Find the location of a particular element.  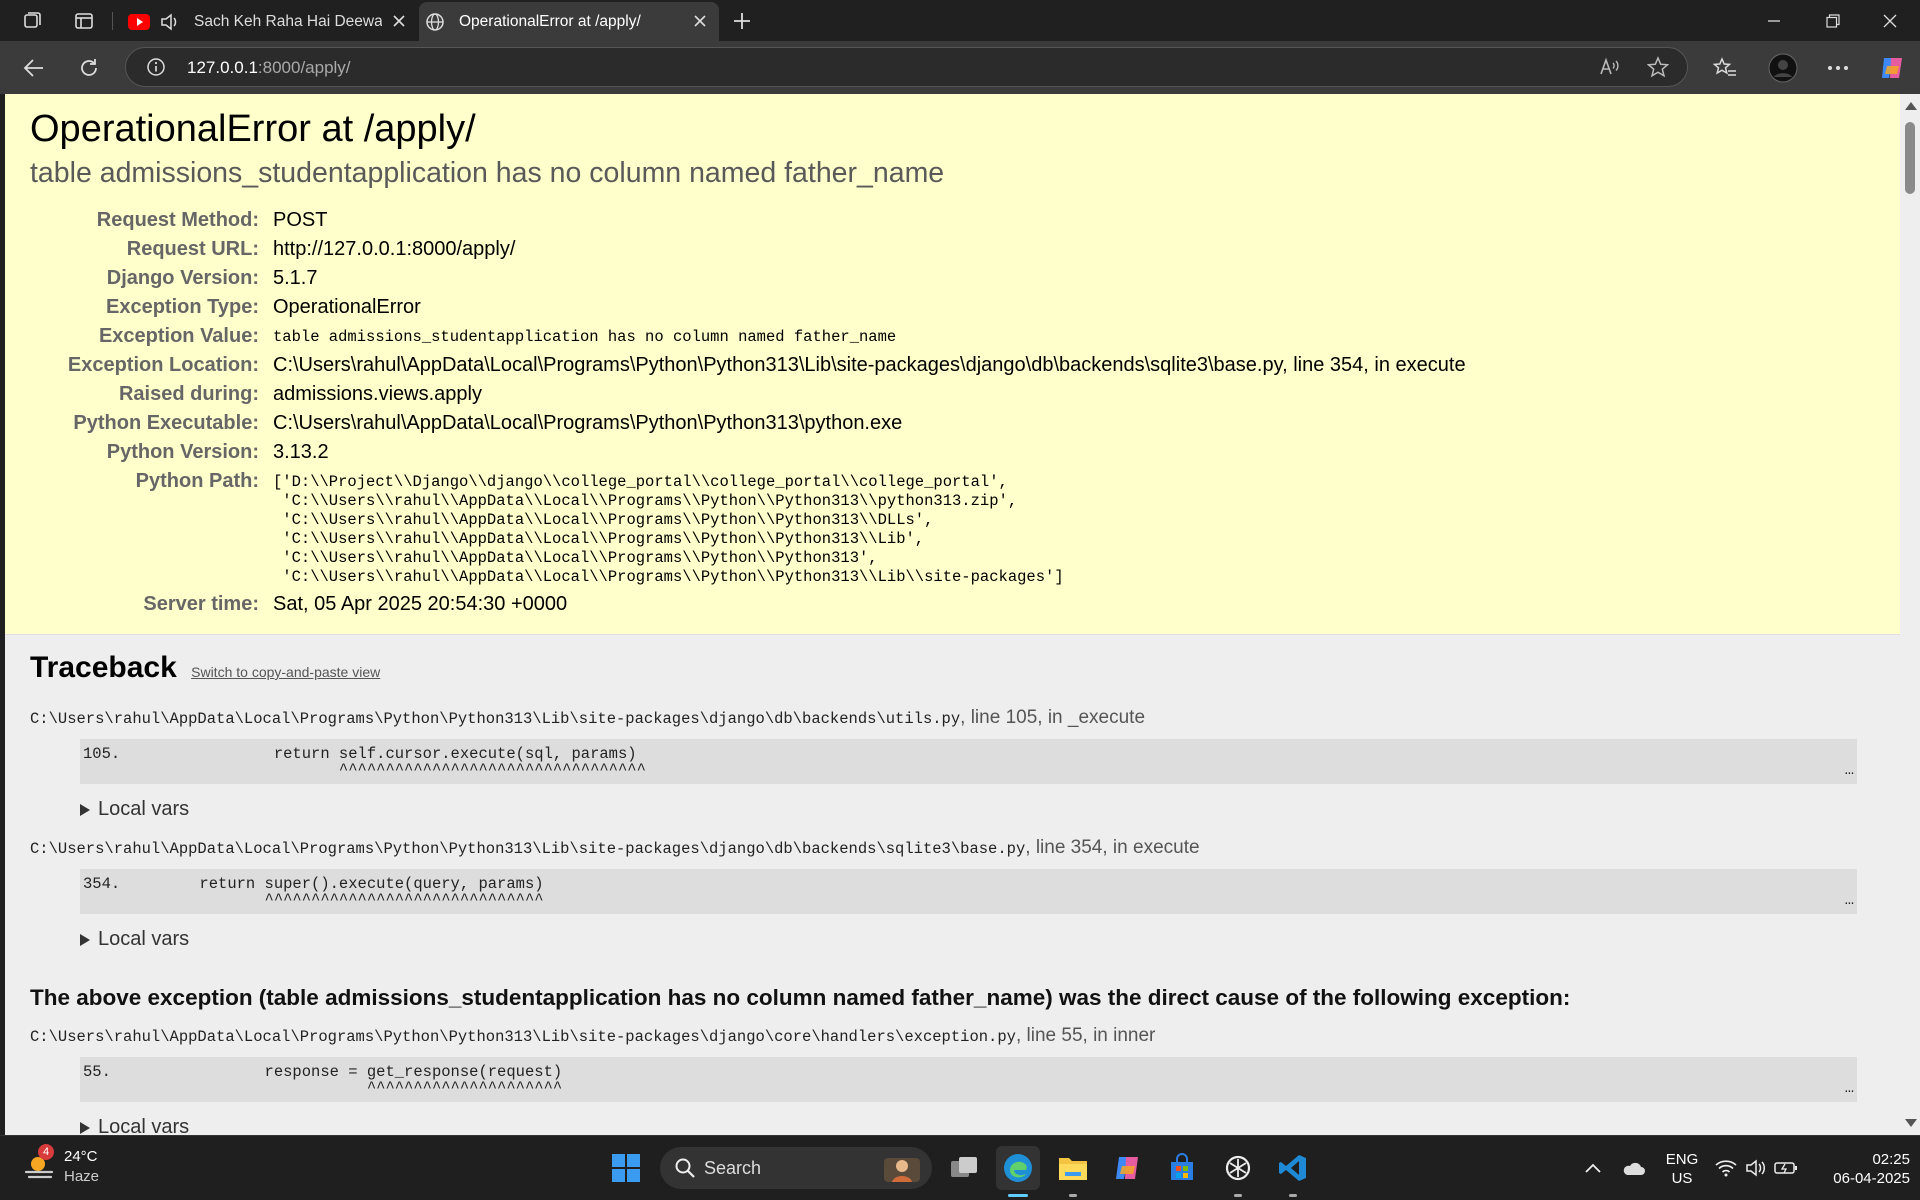

frame-line-info: , line 105, in _execute is located at coordinates (1053, 717).